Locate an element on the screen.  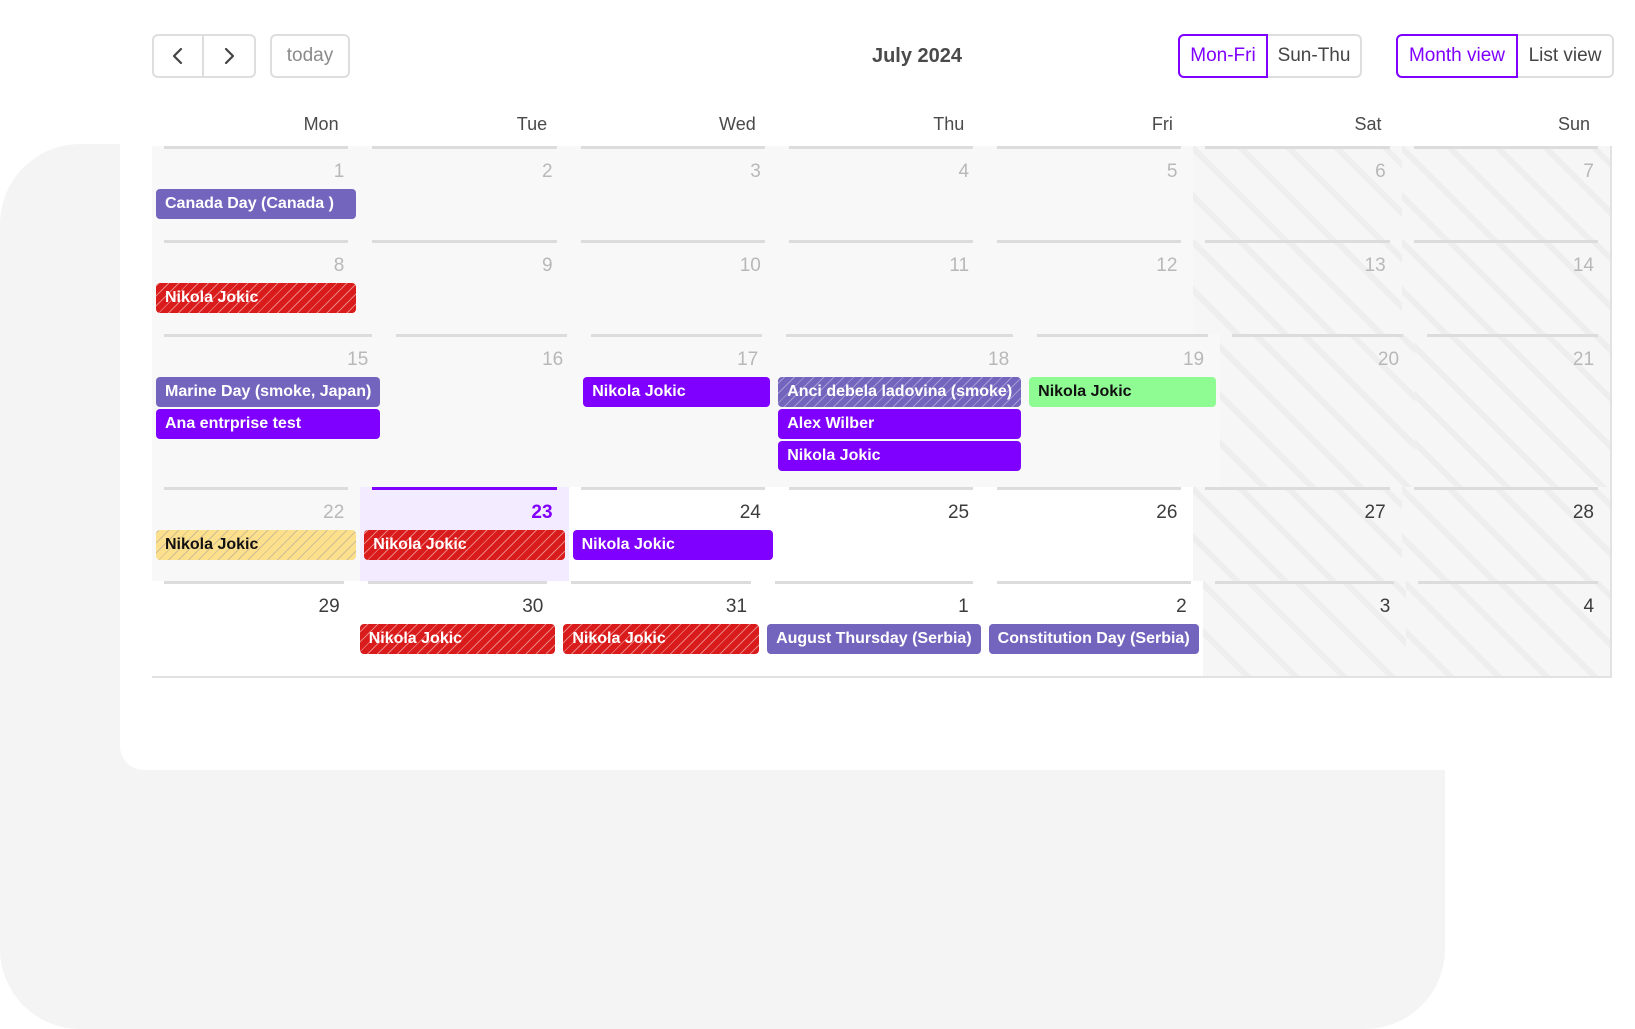
calendar-event: Constitution Day (Serbia) is located at coordinates (1093, 639).